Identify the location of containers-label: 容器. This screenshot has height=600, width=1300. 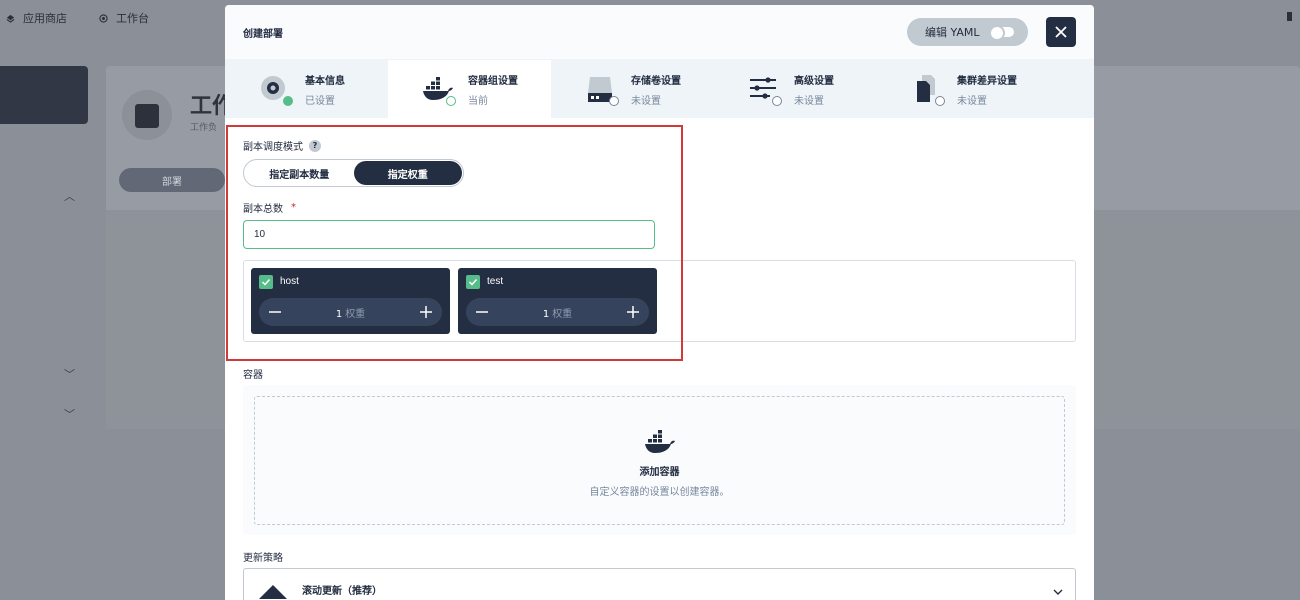
(253, 375).